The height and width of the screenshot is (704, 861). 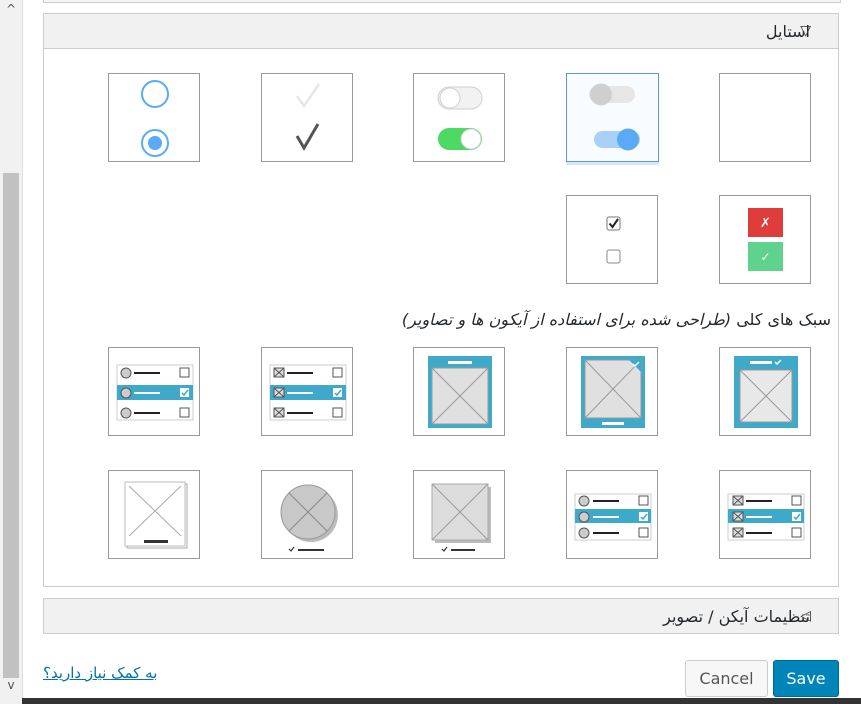 I want to click on cross-check-icon: ✗ ✓, so click(x=765, y=239).